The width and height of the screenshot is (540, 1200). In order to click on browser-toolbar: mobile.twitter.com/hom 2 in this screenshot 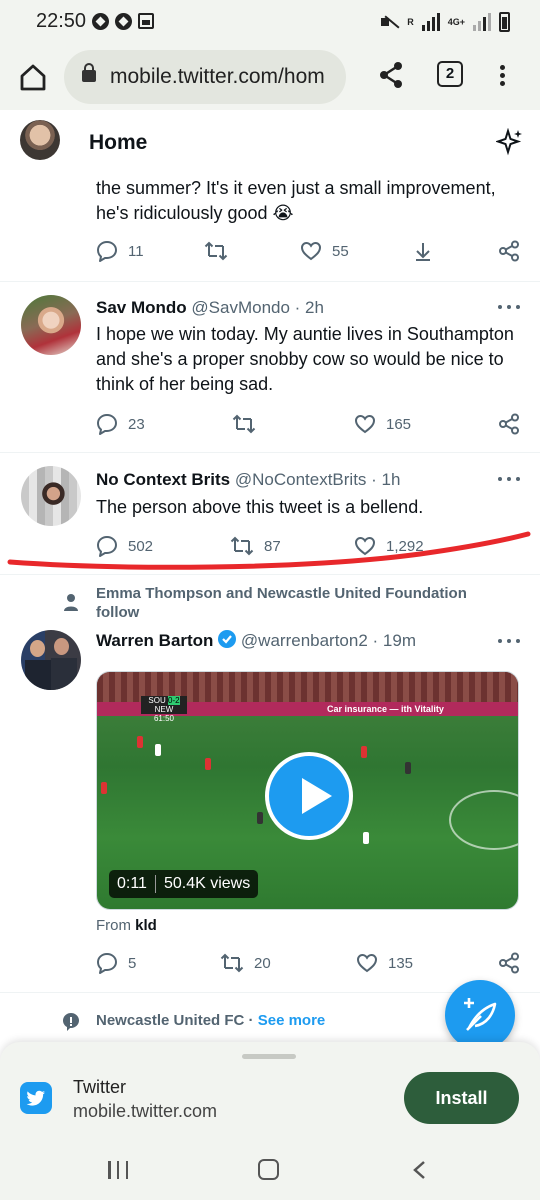, I will do `click(270, 77)`.